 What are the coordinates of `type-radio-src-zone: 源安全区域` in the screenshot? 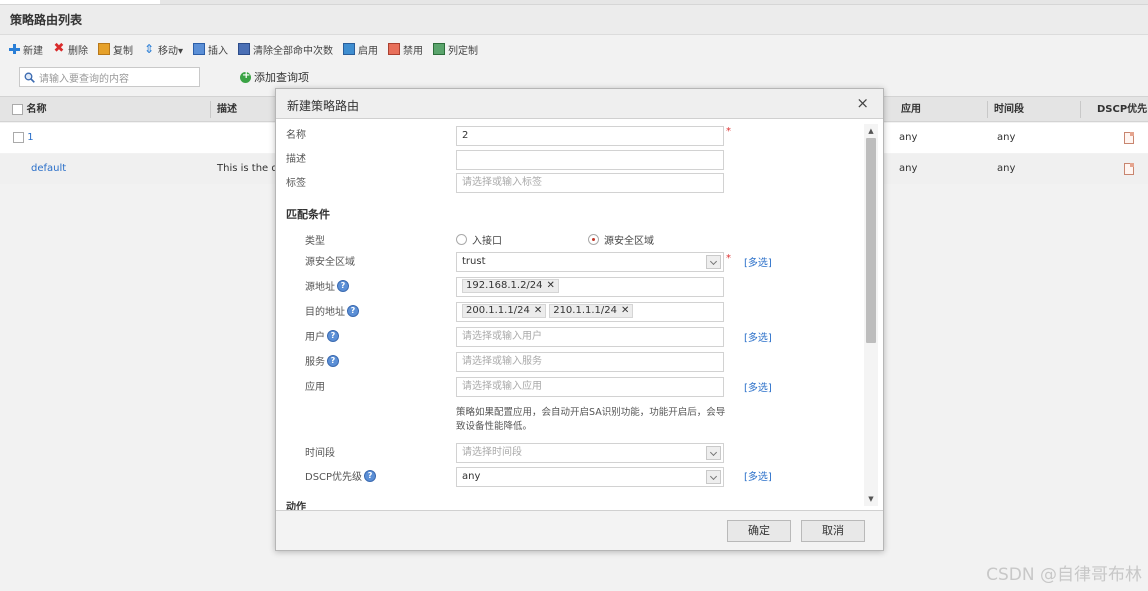 It's located at (621, 239).